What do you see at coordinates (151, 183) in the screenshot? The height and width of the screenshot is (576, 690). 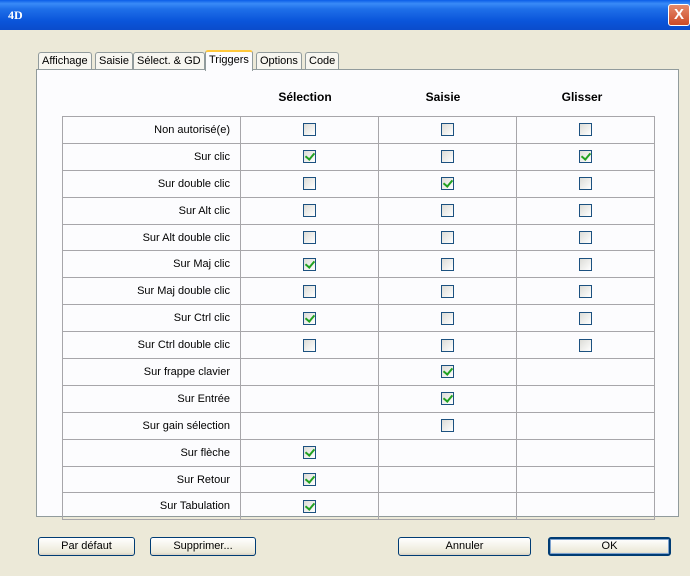 I see `row-label: Sur double clic` at bounding box center [151, 183].